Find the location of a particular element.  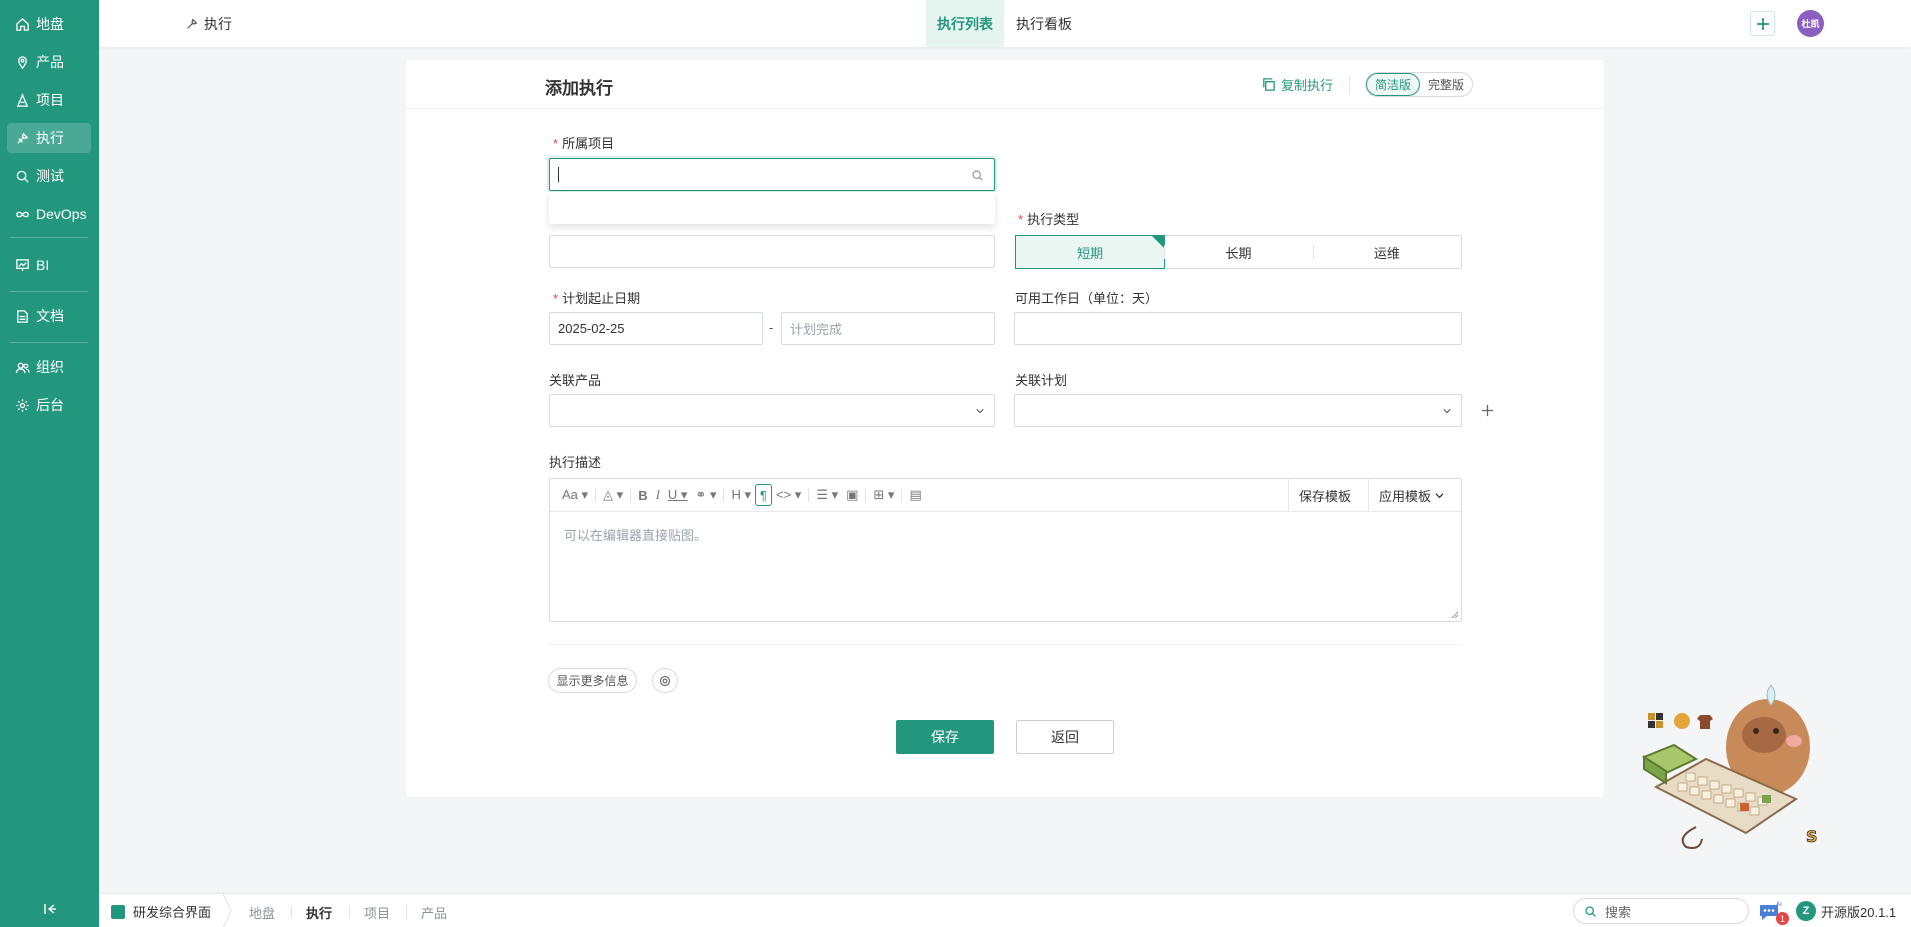

zentao-logo-icon: Z is located at coordinates (1806, 911).